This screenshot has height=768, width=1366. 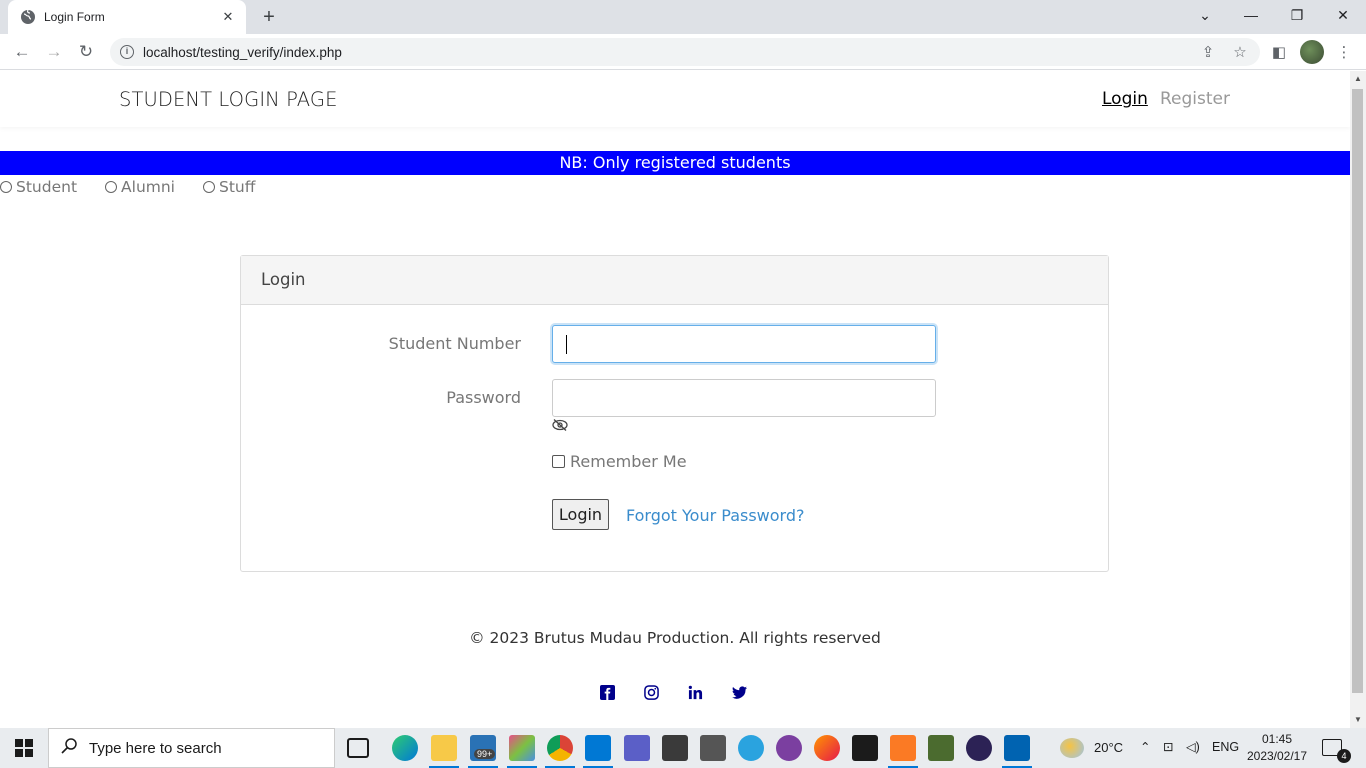 I want to click on browser-tab: Login Form ✕, so click(x=127, y=17).